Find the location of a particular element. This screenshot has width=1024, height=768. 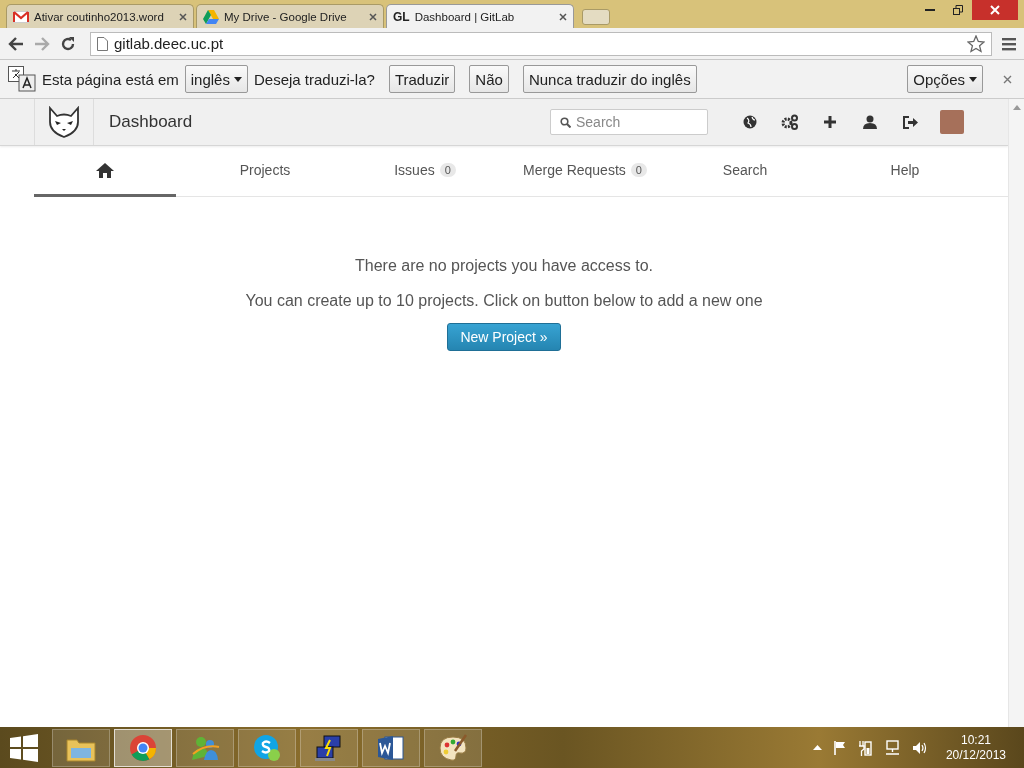

back-icon is located at coordinates (16, 43).